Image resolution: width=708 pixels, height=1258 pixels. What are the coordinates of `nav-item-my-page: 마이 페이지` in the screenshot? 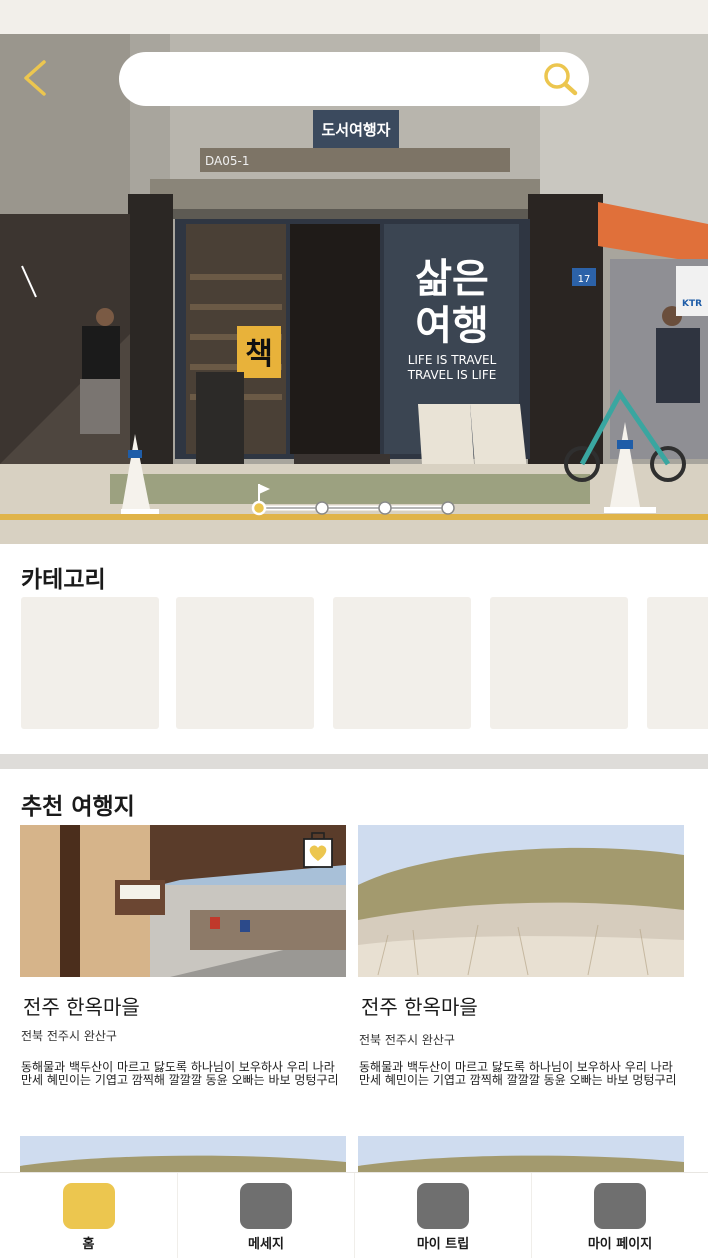 It's located at (619, 1215).